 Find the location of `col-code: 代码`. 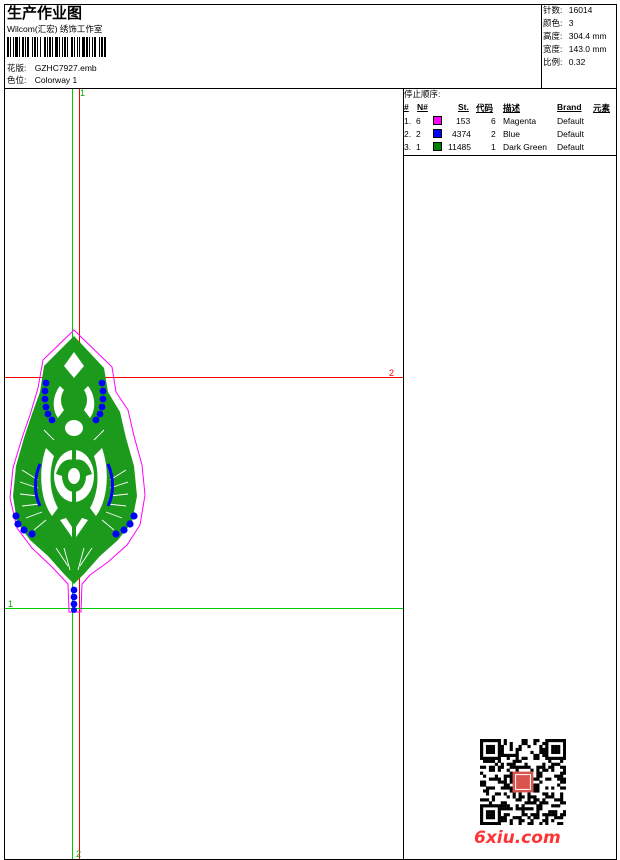

col-code: 代码 is located at coordinates (485, 108).